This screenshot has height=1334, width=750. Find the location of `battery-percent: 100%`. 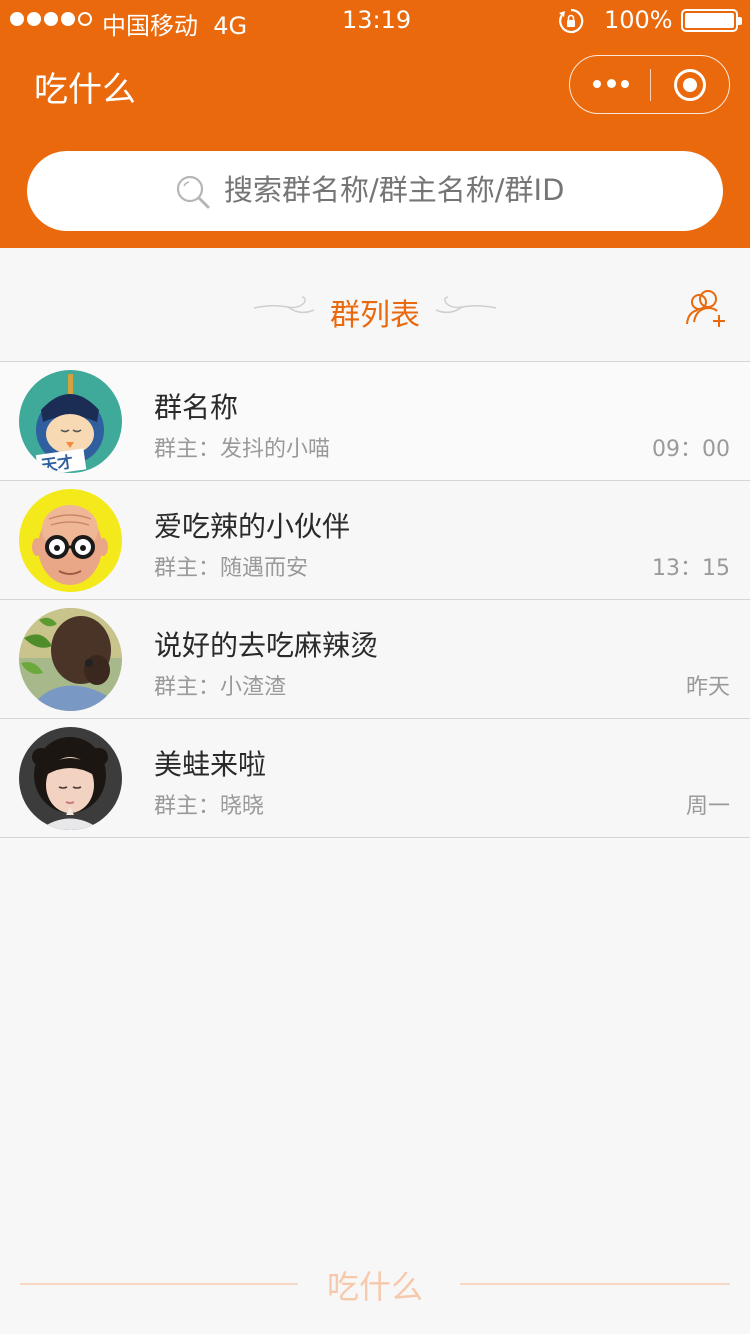

battery-percent: 100% is located at coordinates (638, 20).